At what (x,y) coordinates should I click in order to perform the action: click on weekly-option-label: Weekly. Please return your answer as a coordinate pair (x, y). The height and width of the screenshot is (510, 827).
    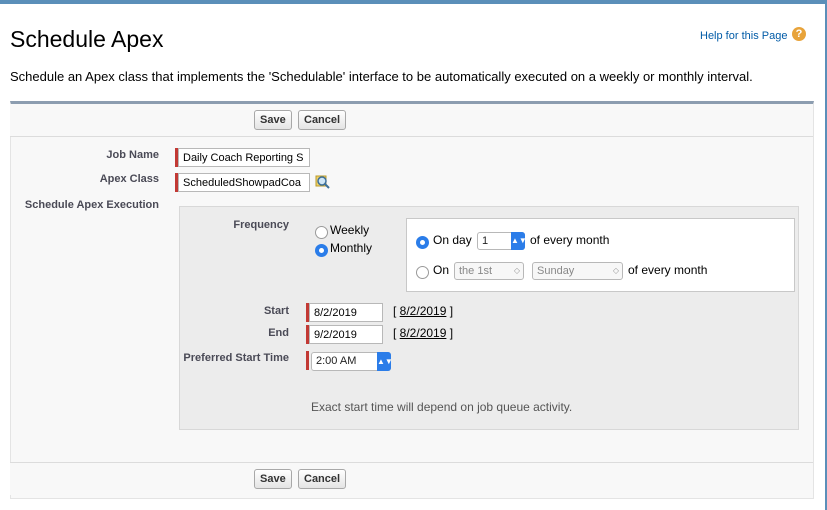
    Looking at the image, I should click on (350, 230).